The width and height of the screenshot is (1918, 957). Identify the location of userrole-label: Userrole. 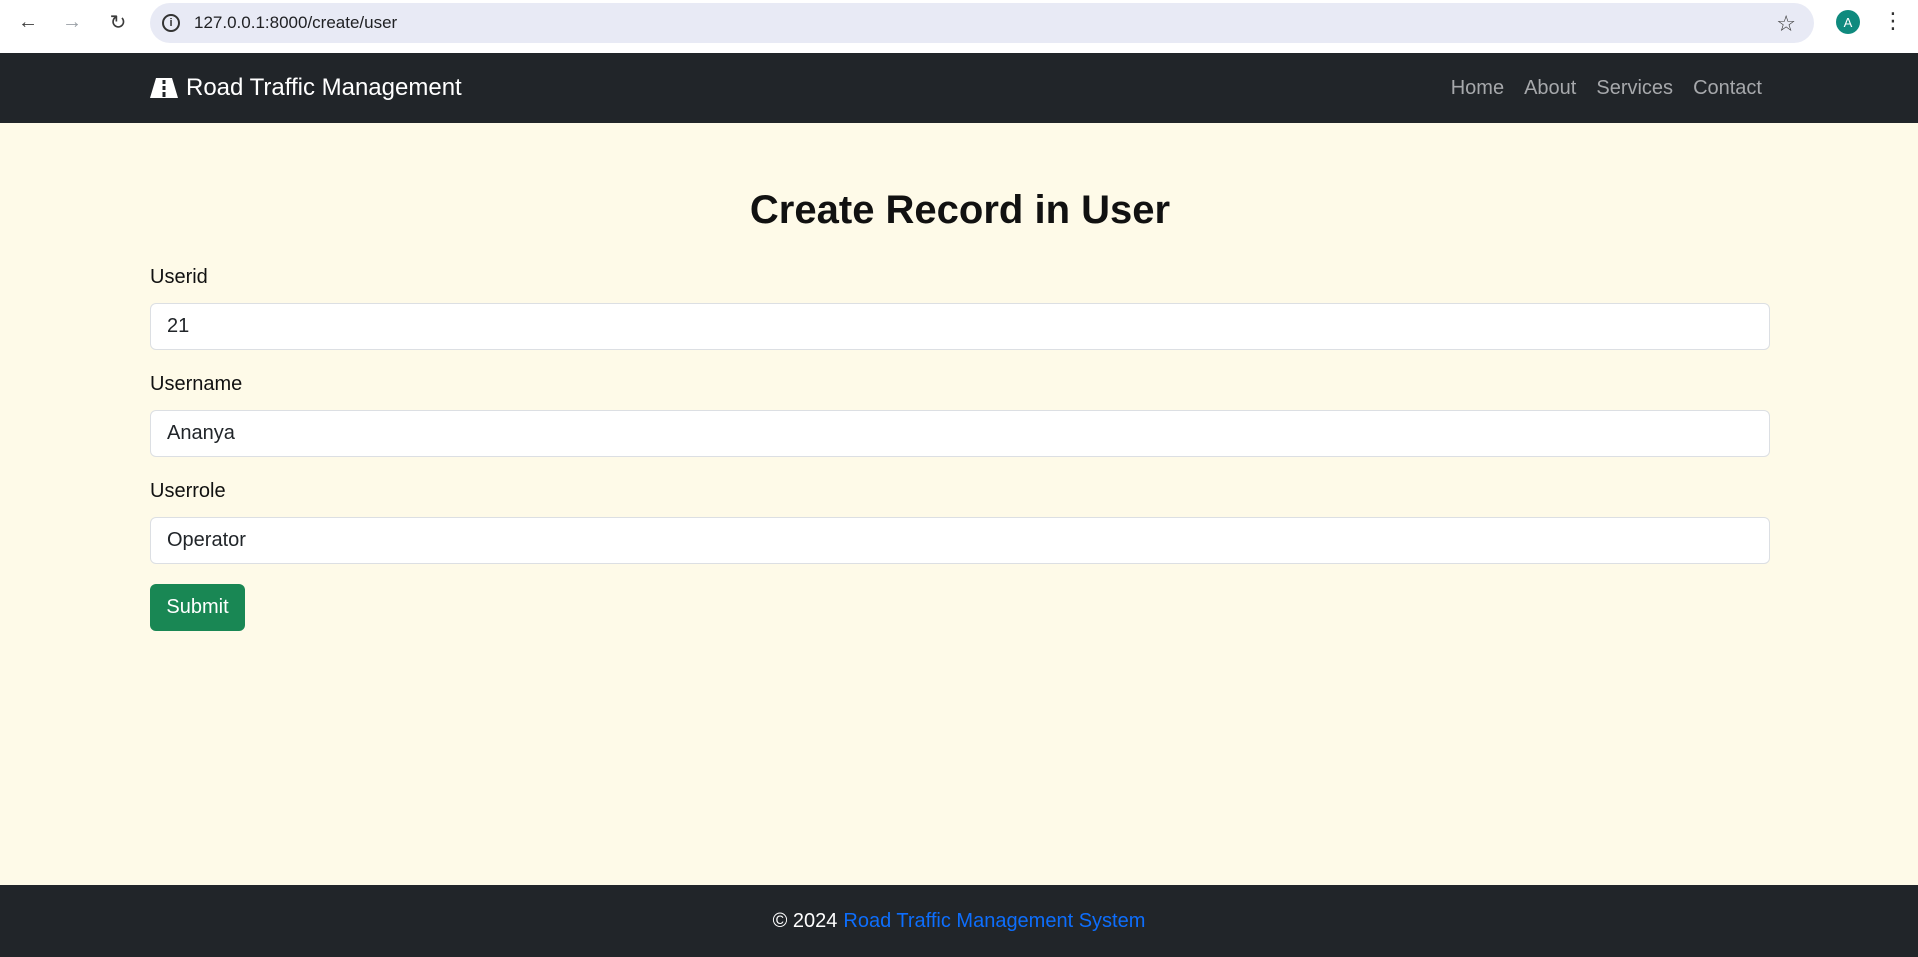
(188, 491).